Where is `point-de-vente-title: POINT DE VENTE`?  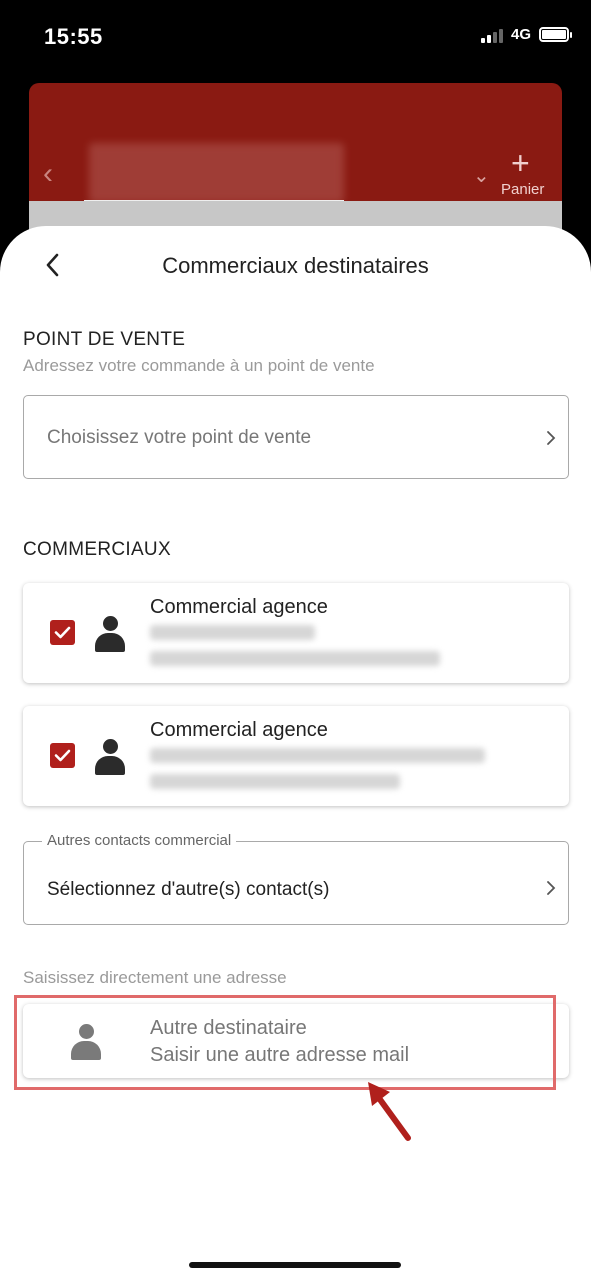
point-de-vente-title: POINT DE VENTE is located at coordinates (104, 339).